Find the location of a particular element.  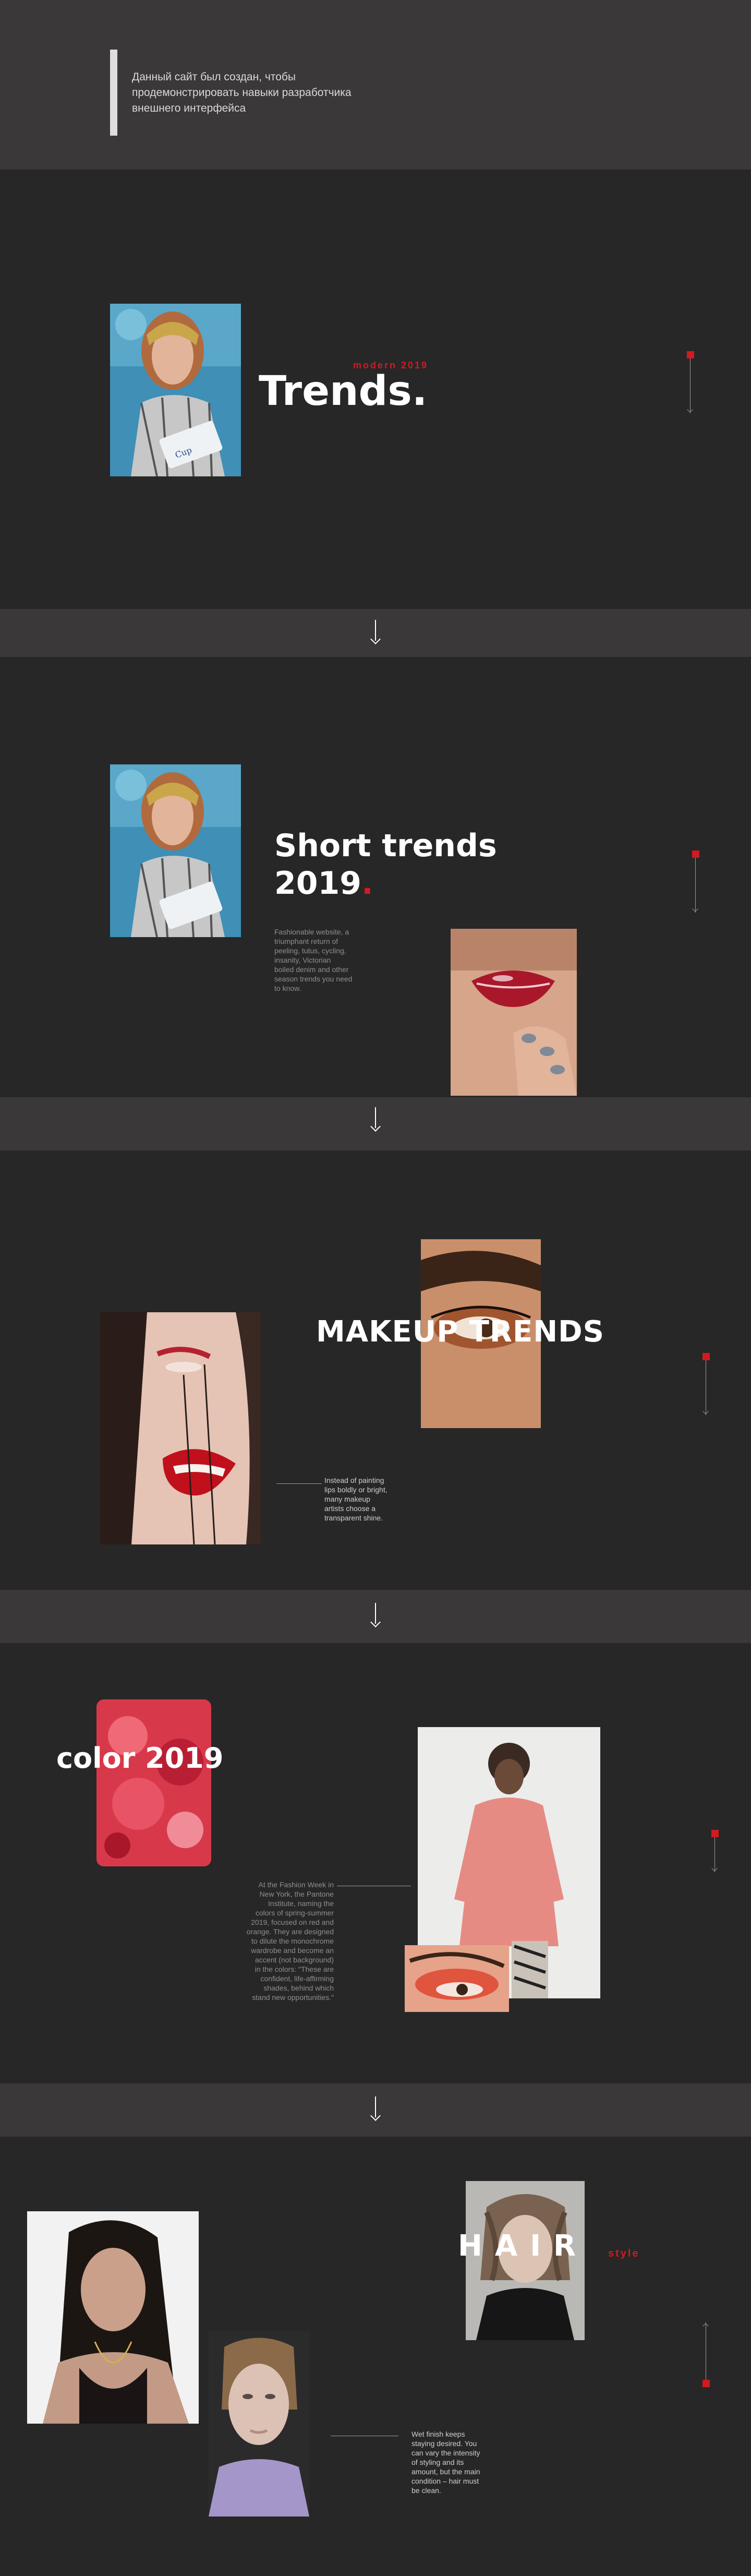

orange-eyeshadow-photo is located at coordinates (457, 1978).